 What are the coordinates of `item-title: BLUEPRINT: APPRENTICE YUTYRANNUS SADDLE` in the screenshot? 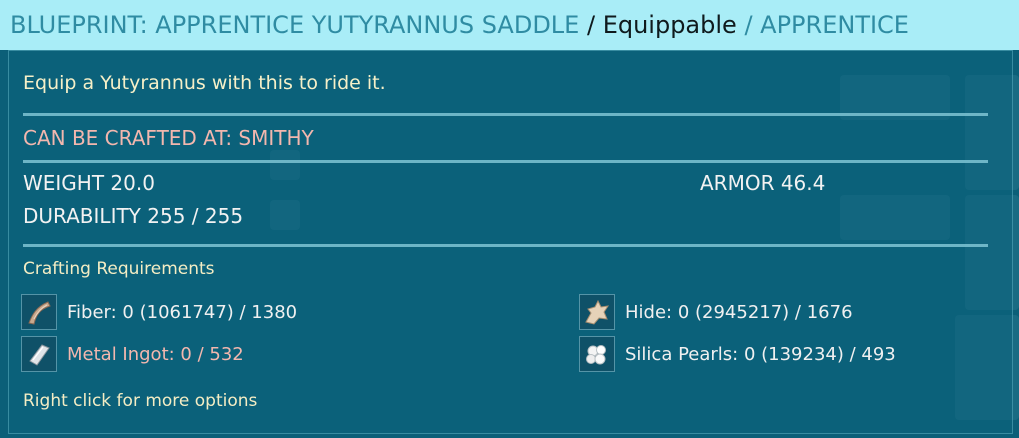 It's located at (295, 25).